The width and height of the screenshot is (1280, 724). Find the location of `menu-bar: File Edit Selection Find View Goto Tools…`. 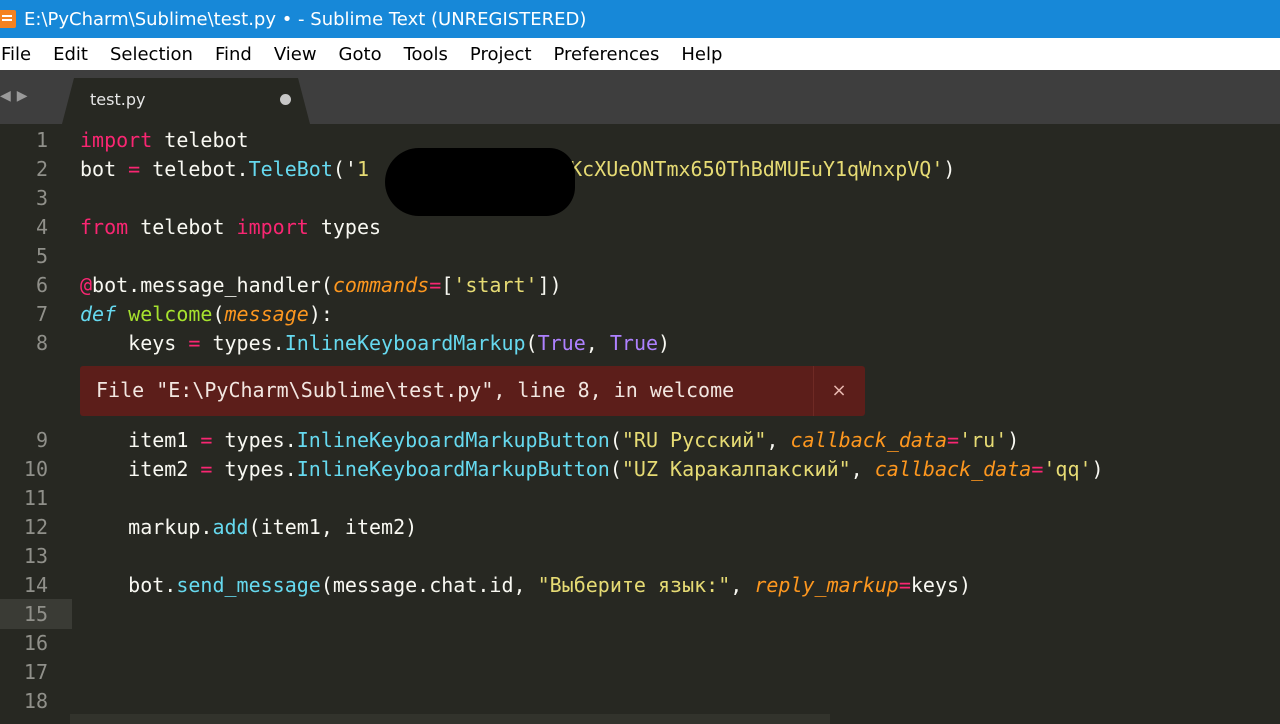

menu-bar: File Edit Selection Find View Goto Tools… is located at coordinates (640, 54).